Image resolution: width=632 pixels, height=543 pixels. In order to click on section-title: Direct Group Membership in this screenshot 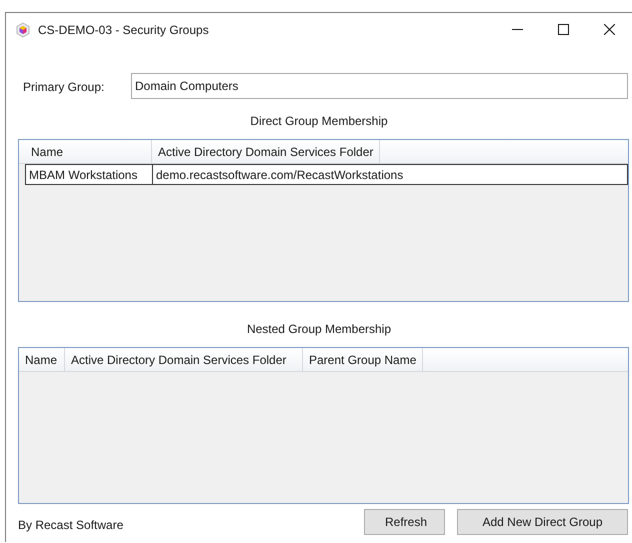, I will do `click(319, 121)`.